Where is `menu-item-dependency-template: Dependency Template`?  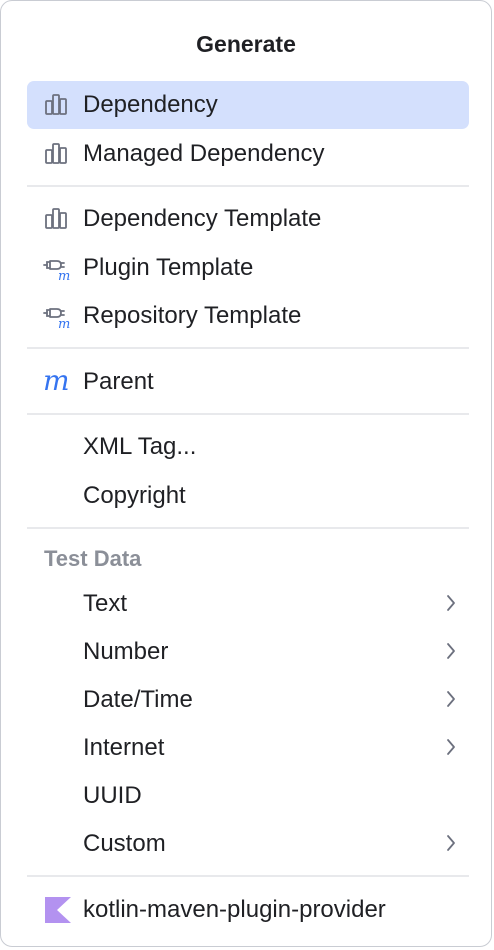
menu-item-dependency-template: Dependency Template is located at coordinates (248, 219).